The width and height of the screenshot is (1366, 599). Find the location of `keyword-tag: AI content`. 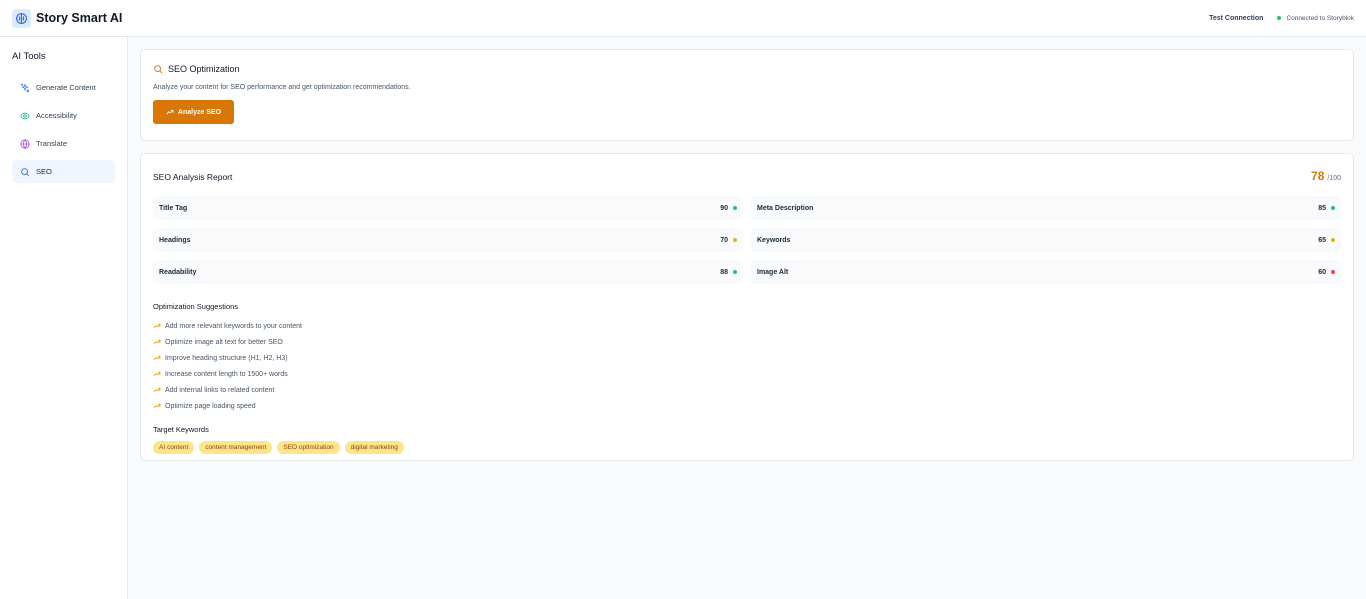

keyword-tag: AI content is located at coordinates (174, 447).